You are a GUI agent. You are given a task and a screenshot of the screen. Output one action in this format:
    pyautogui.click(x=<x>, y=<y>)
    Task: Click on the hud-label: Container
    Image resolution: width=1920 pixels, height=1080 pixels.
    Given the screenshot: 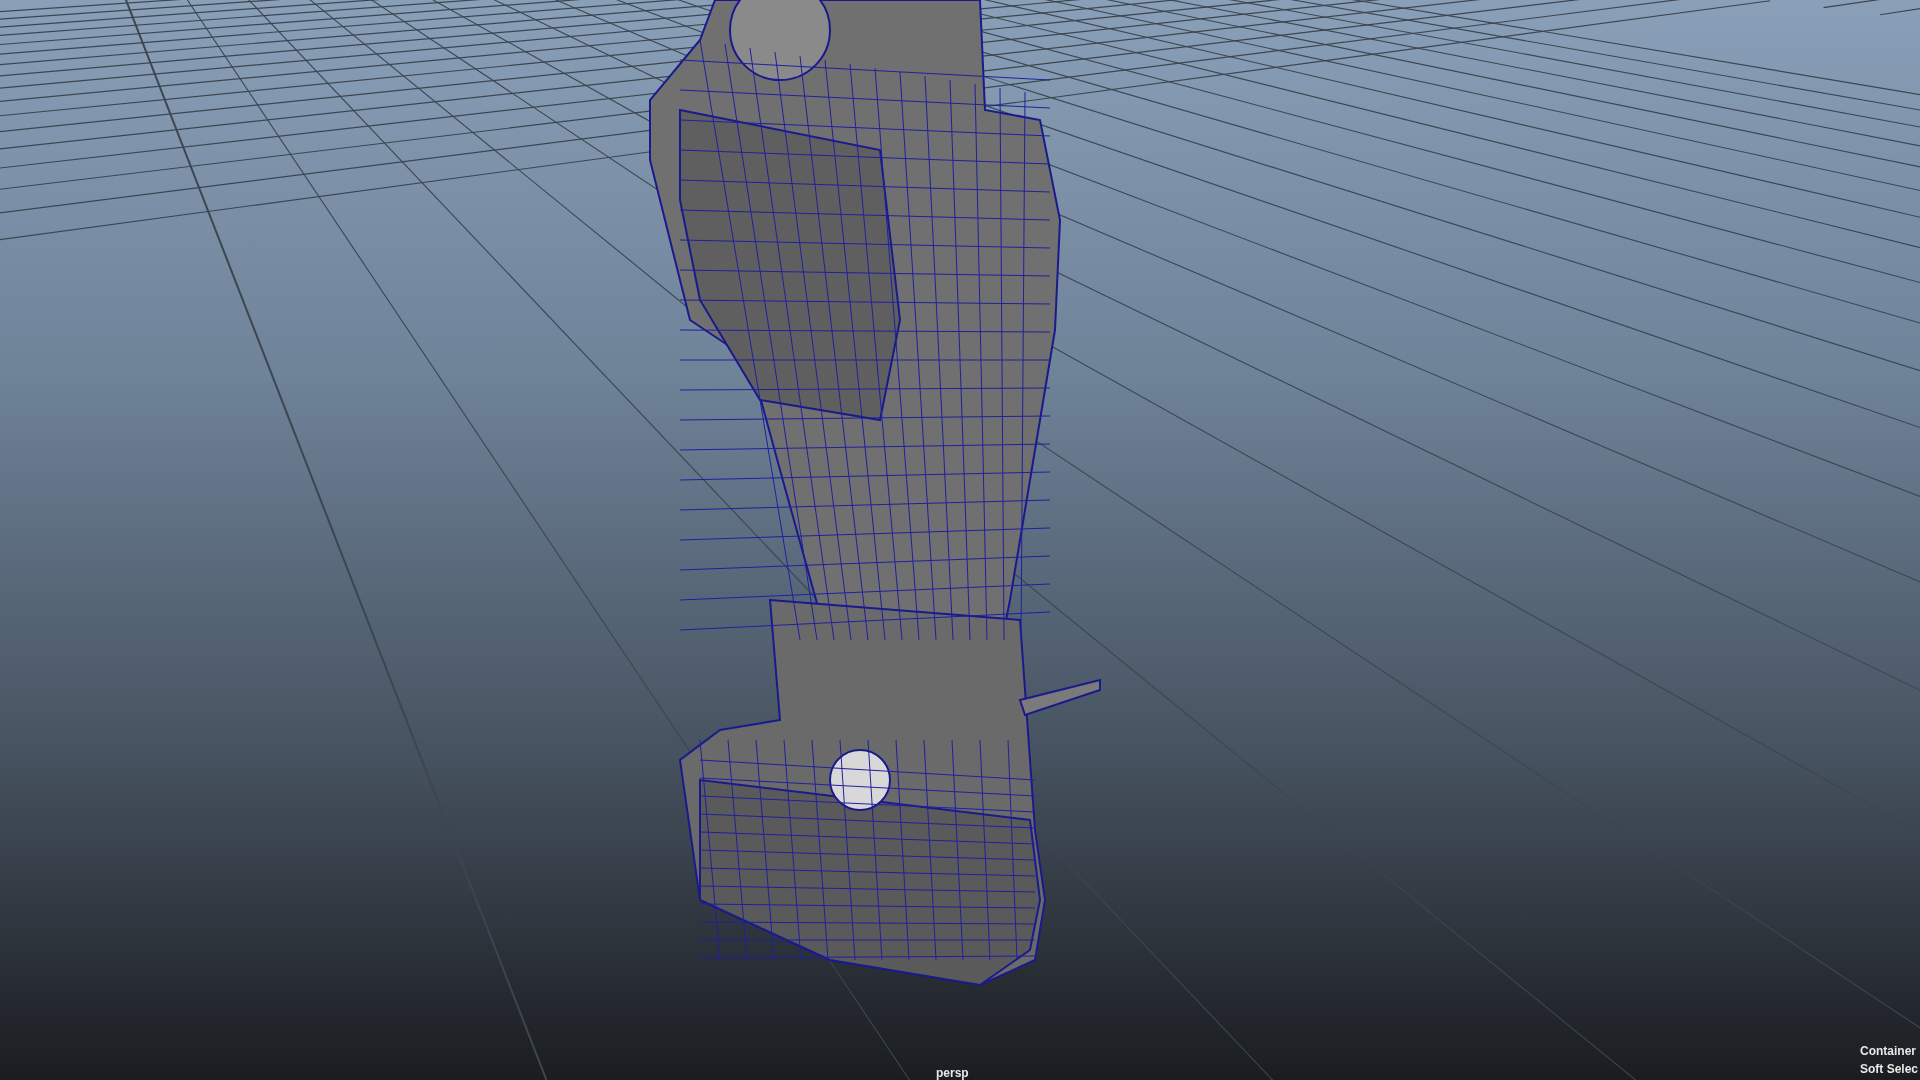 What is the action you would take?
    pyautogui.click(x=1888, y=1051)
    